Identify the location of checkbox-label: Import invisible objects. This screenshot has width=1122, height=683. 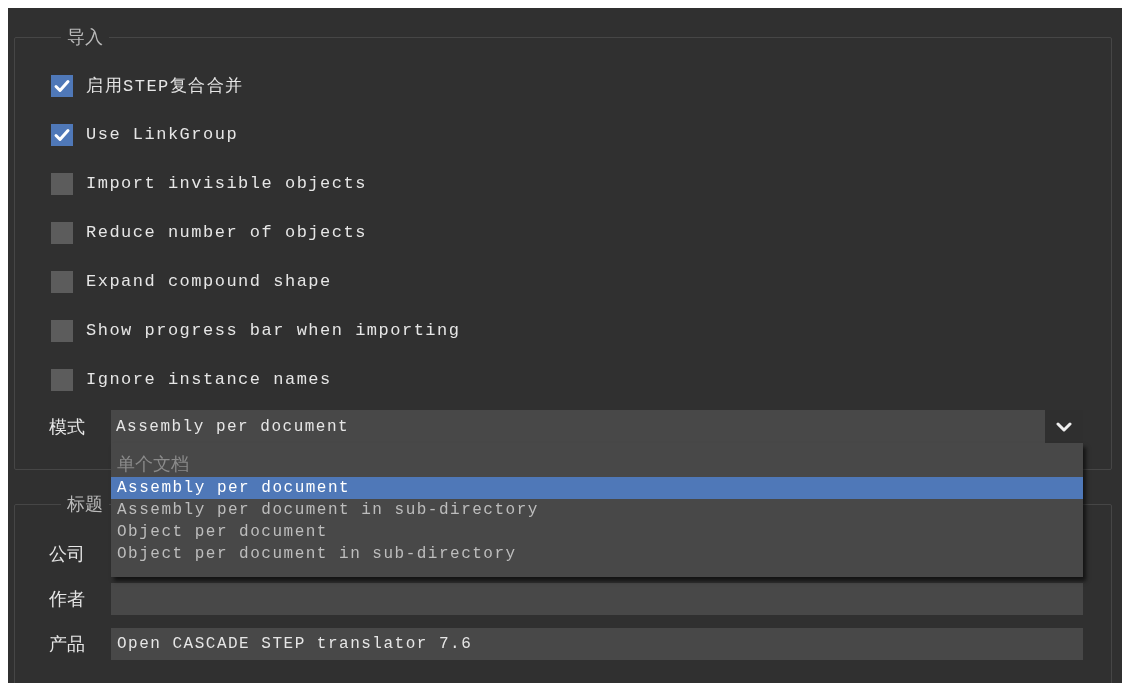
(226, 183).